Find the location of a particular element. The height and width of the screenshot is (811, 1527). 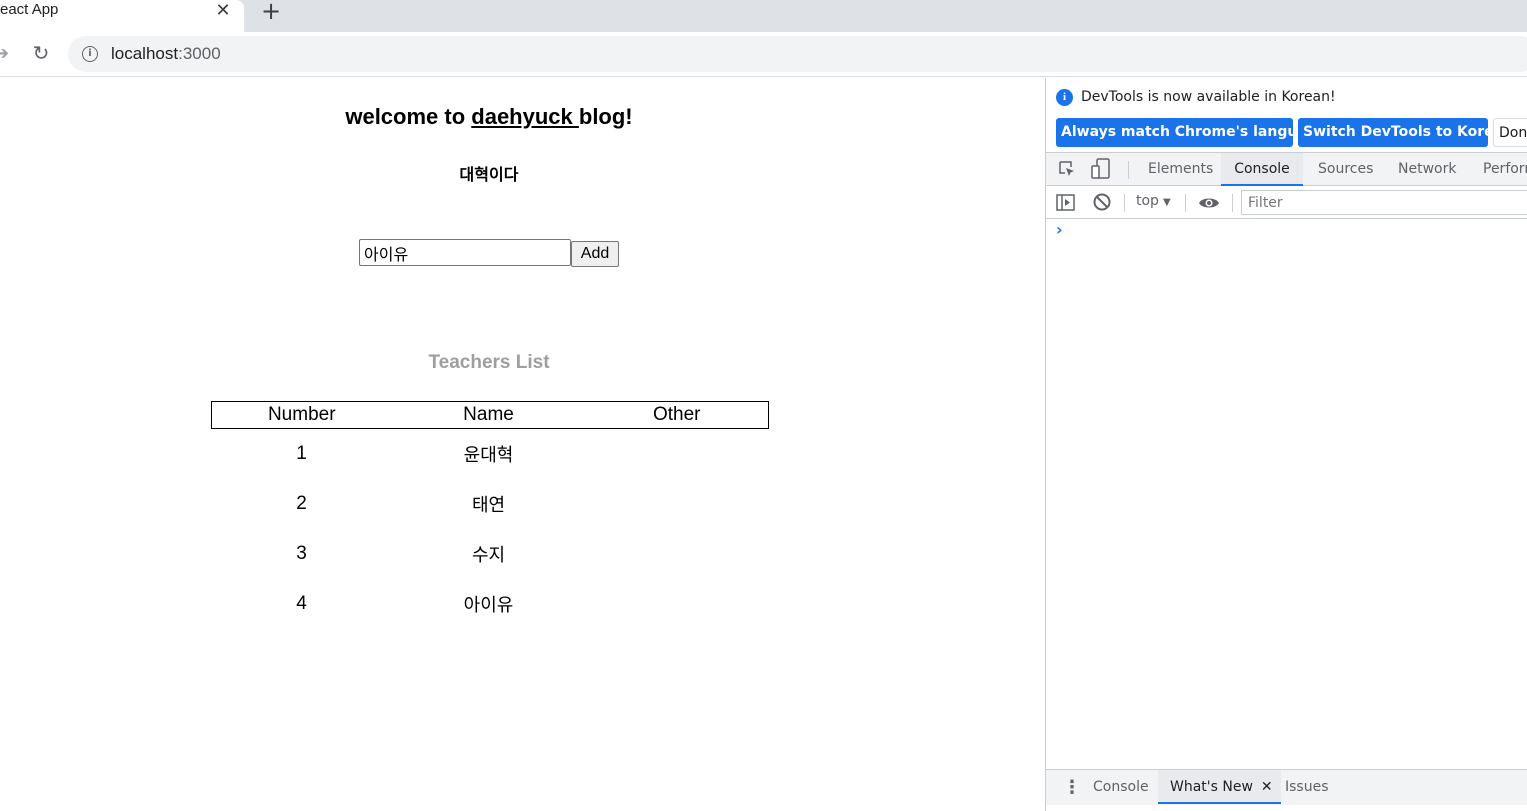

drawer-tab-whats-new-label: What's New is located at coordinates (1211, 787).